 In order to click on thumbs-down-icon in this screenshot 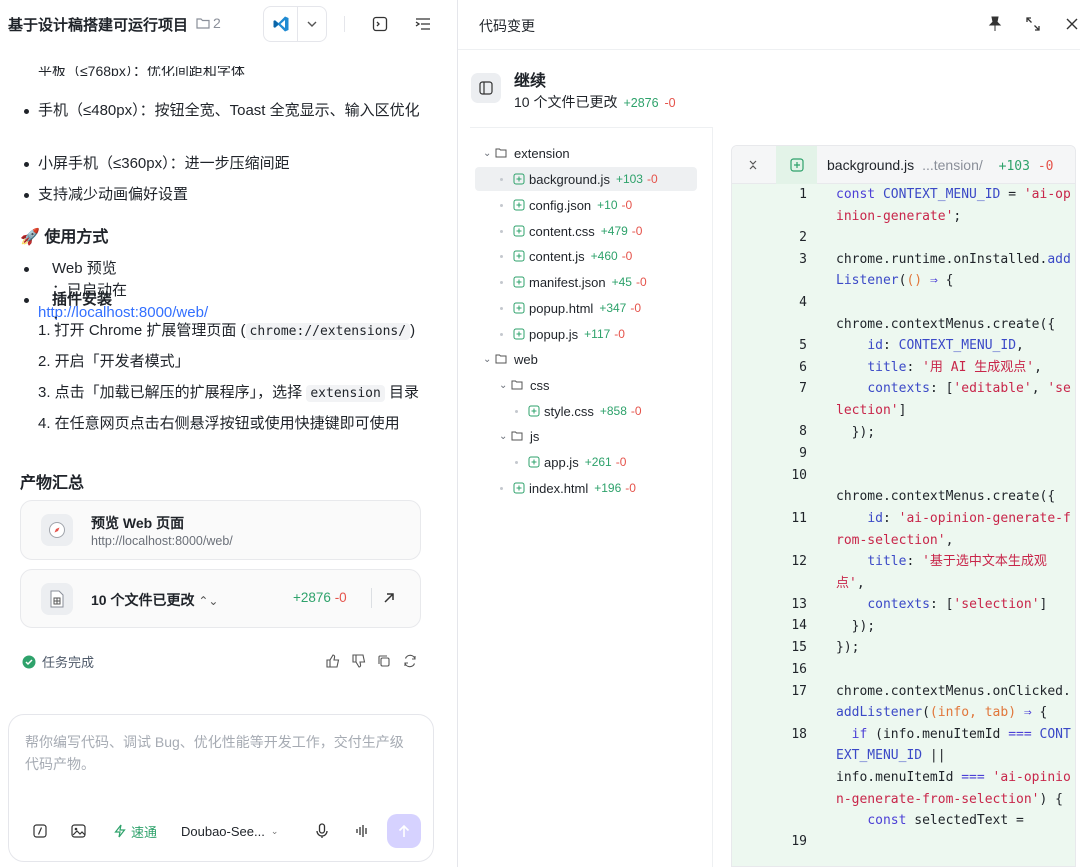, I will do `click(359, 661)`.